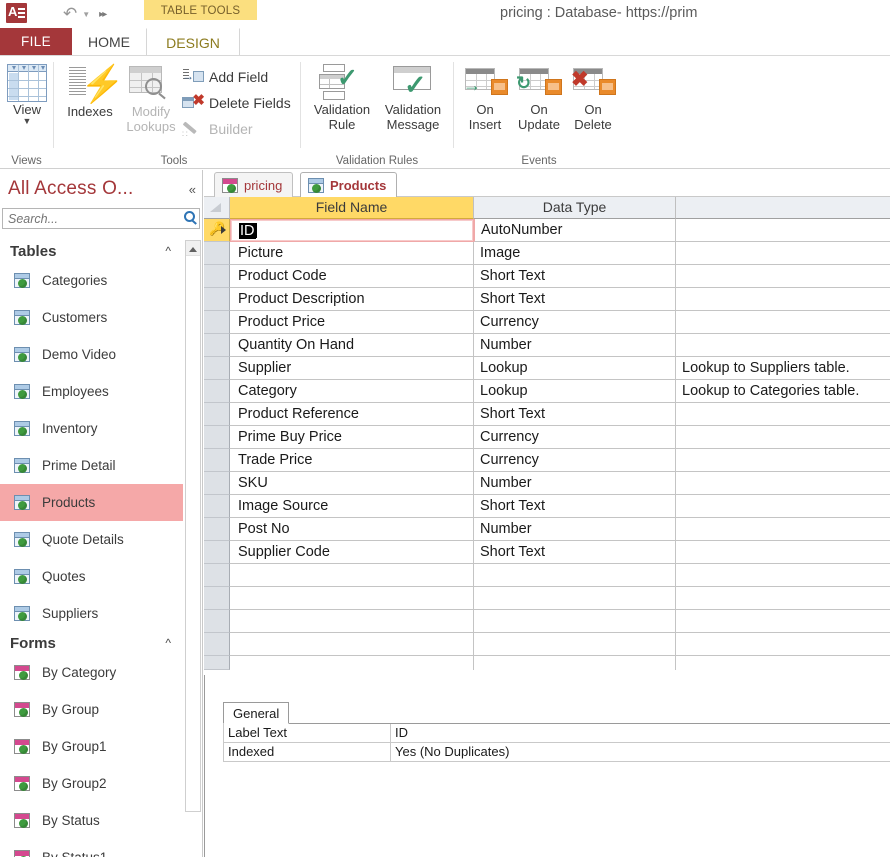  I want to click on nav-item-customers: Customers, so click(91, 317).